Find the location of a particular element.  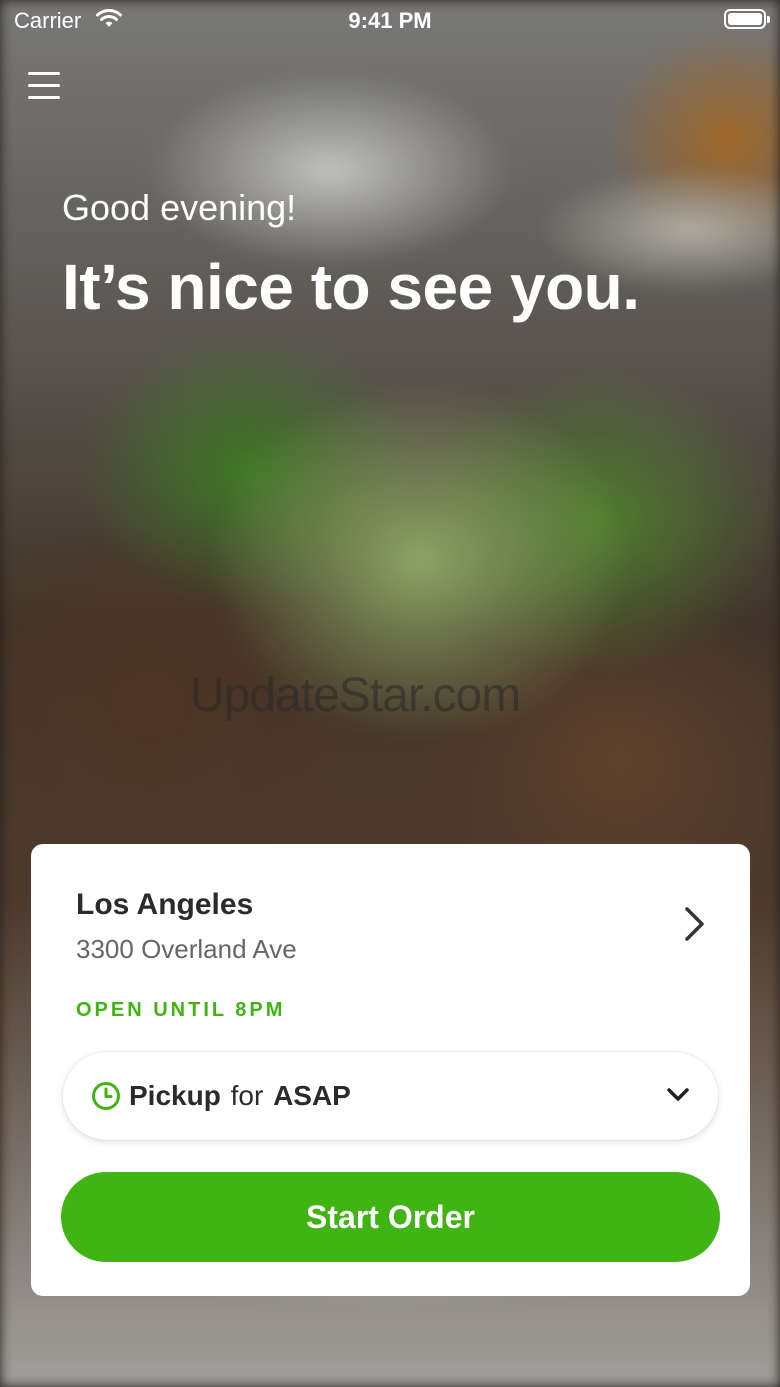

chevron-right-icon is located at coordinates (694, 924).